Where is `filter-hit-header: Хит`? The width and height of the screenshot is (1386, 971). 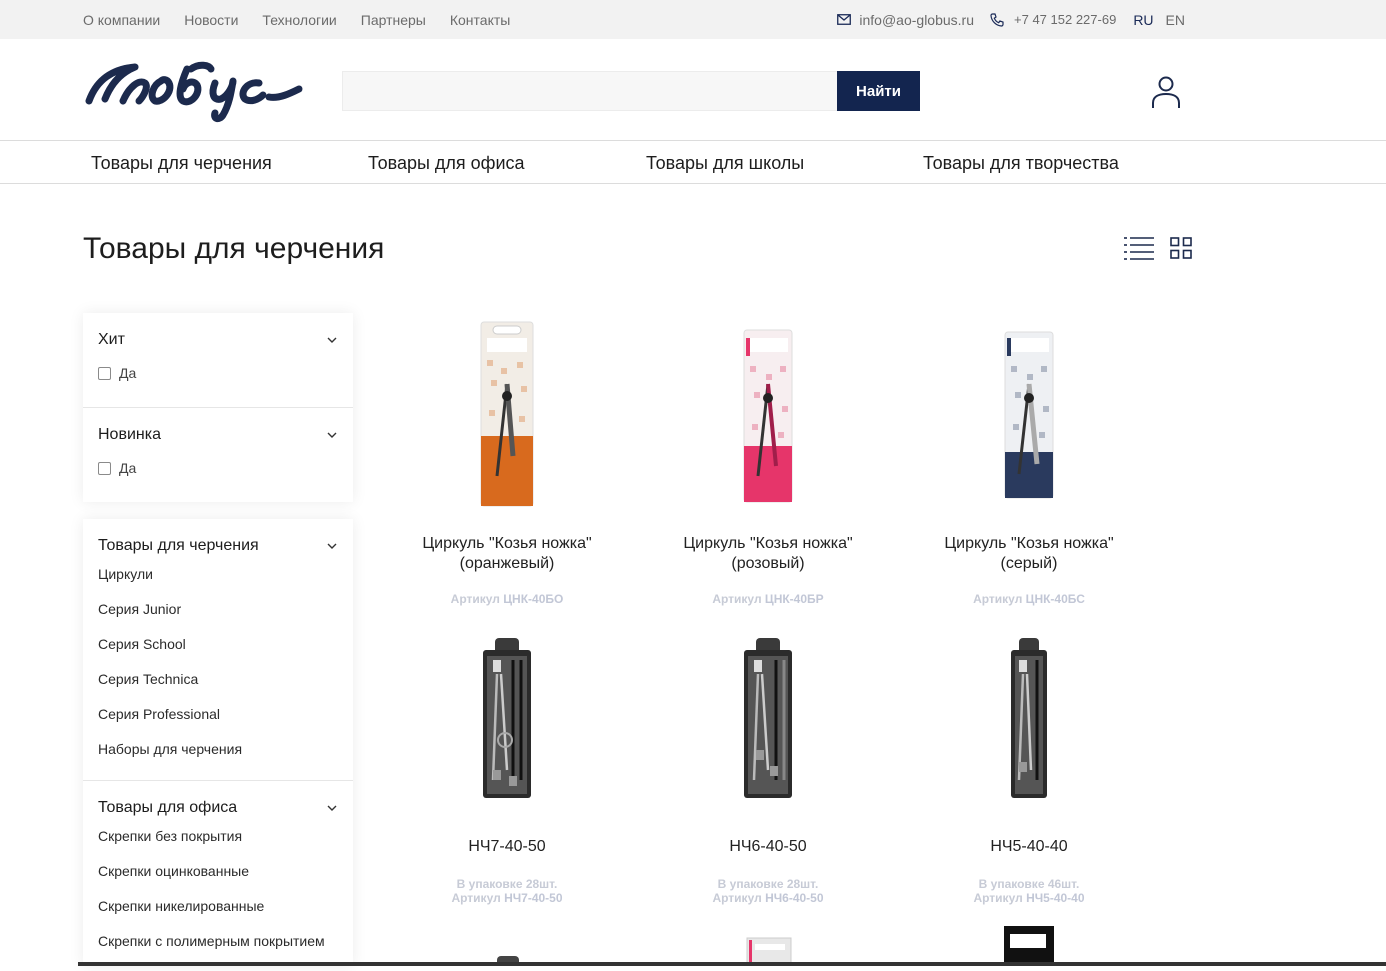
filter-hit-header: Хит is located at coordinates (218, 340).